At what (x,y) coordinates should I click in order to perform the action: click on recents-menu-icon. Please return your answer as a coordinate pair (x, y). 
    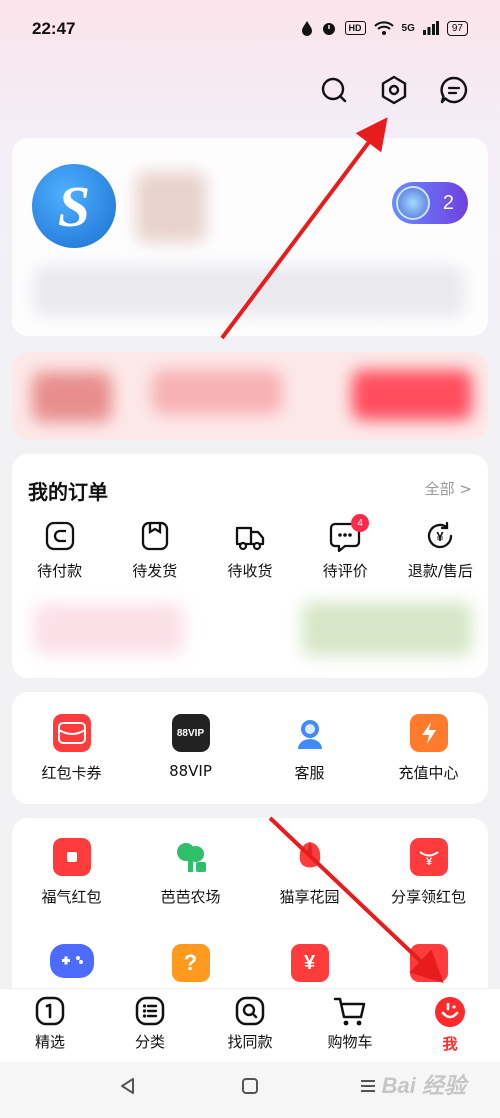
    Looking at the image, I should click on (368, 1086).